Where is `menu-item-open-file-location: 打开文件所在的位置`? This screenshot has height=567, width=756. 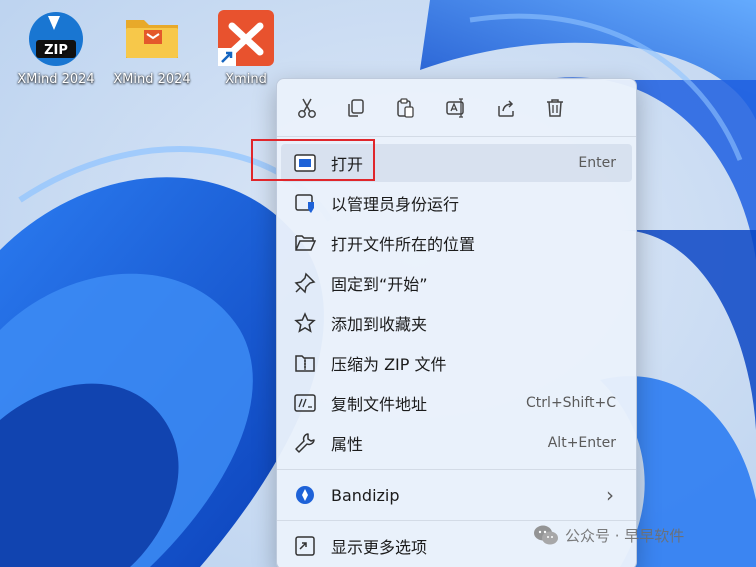 menu-item-open-file-location: 打开文件所在的位置 is located at coordinates (456, 243).